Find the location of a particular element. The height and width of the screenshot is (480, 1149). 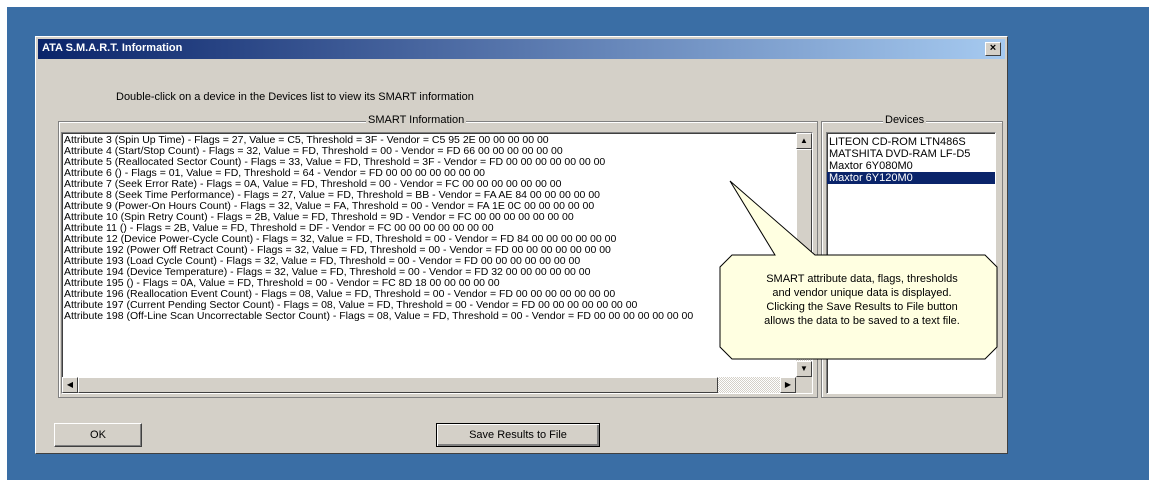

window-title: ATA S.M.A.R.T. Information is located at coordinates (112, 48).